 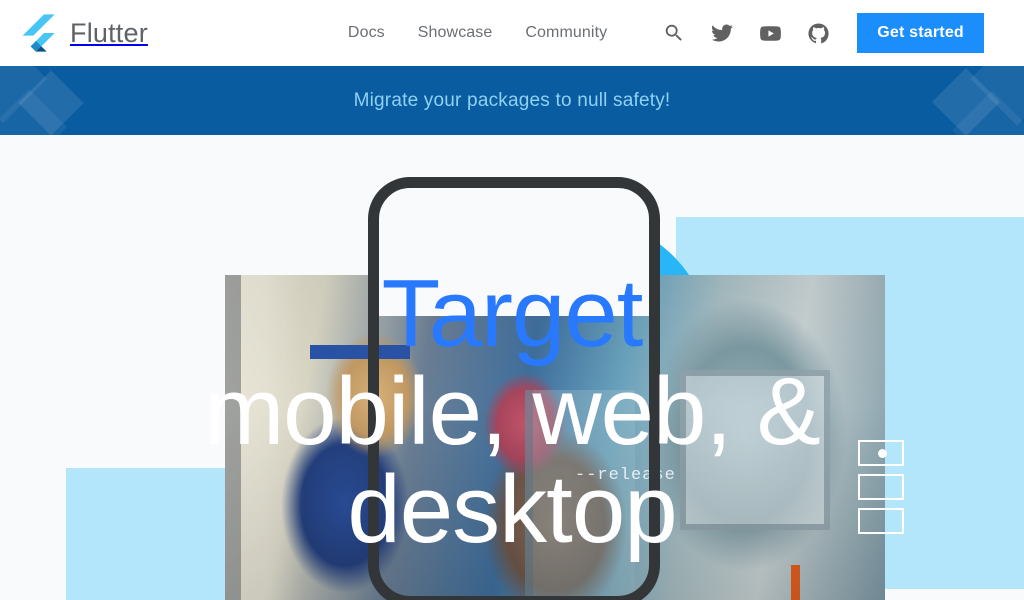 I want to click on primary-nav: Docs Showcase Community, so click(x=477, y=33).